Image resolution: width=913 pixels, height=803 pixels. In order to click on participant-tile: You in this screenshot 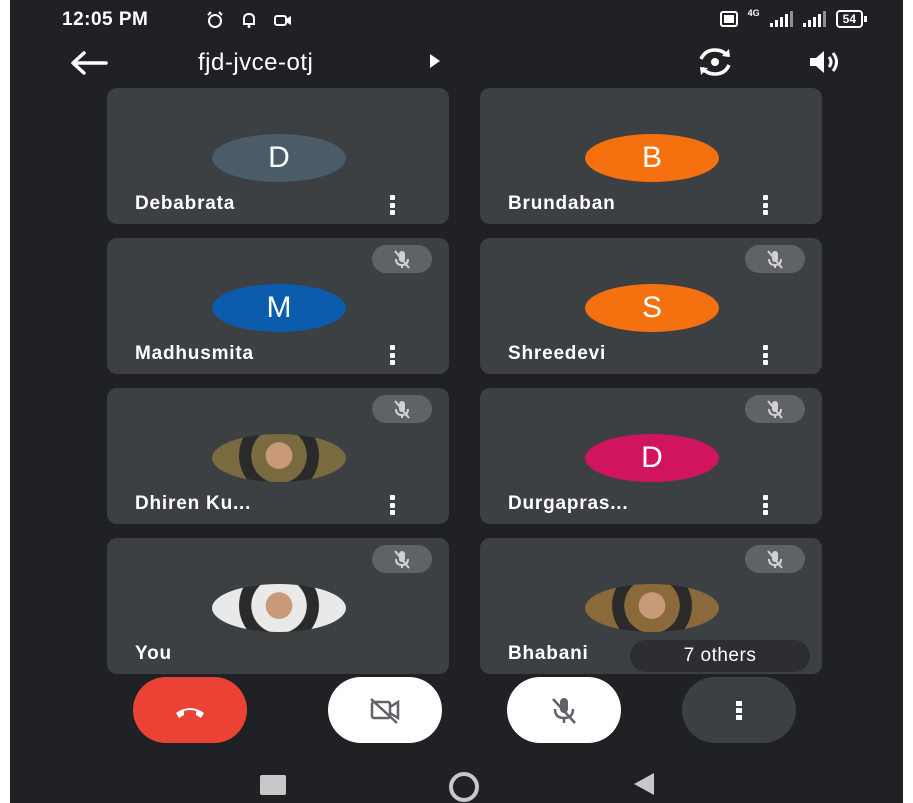, I will do `click(278, 606)`.